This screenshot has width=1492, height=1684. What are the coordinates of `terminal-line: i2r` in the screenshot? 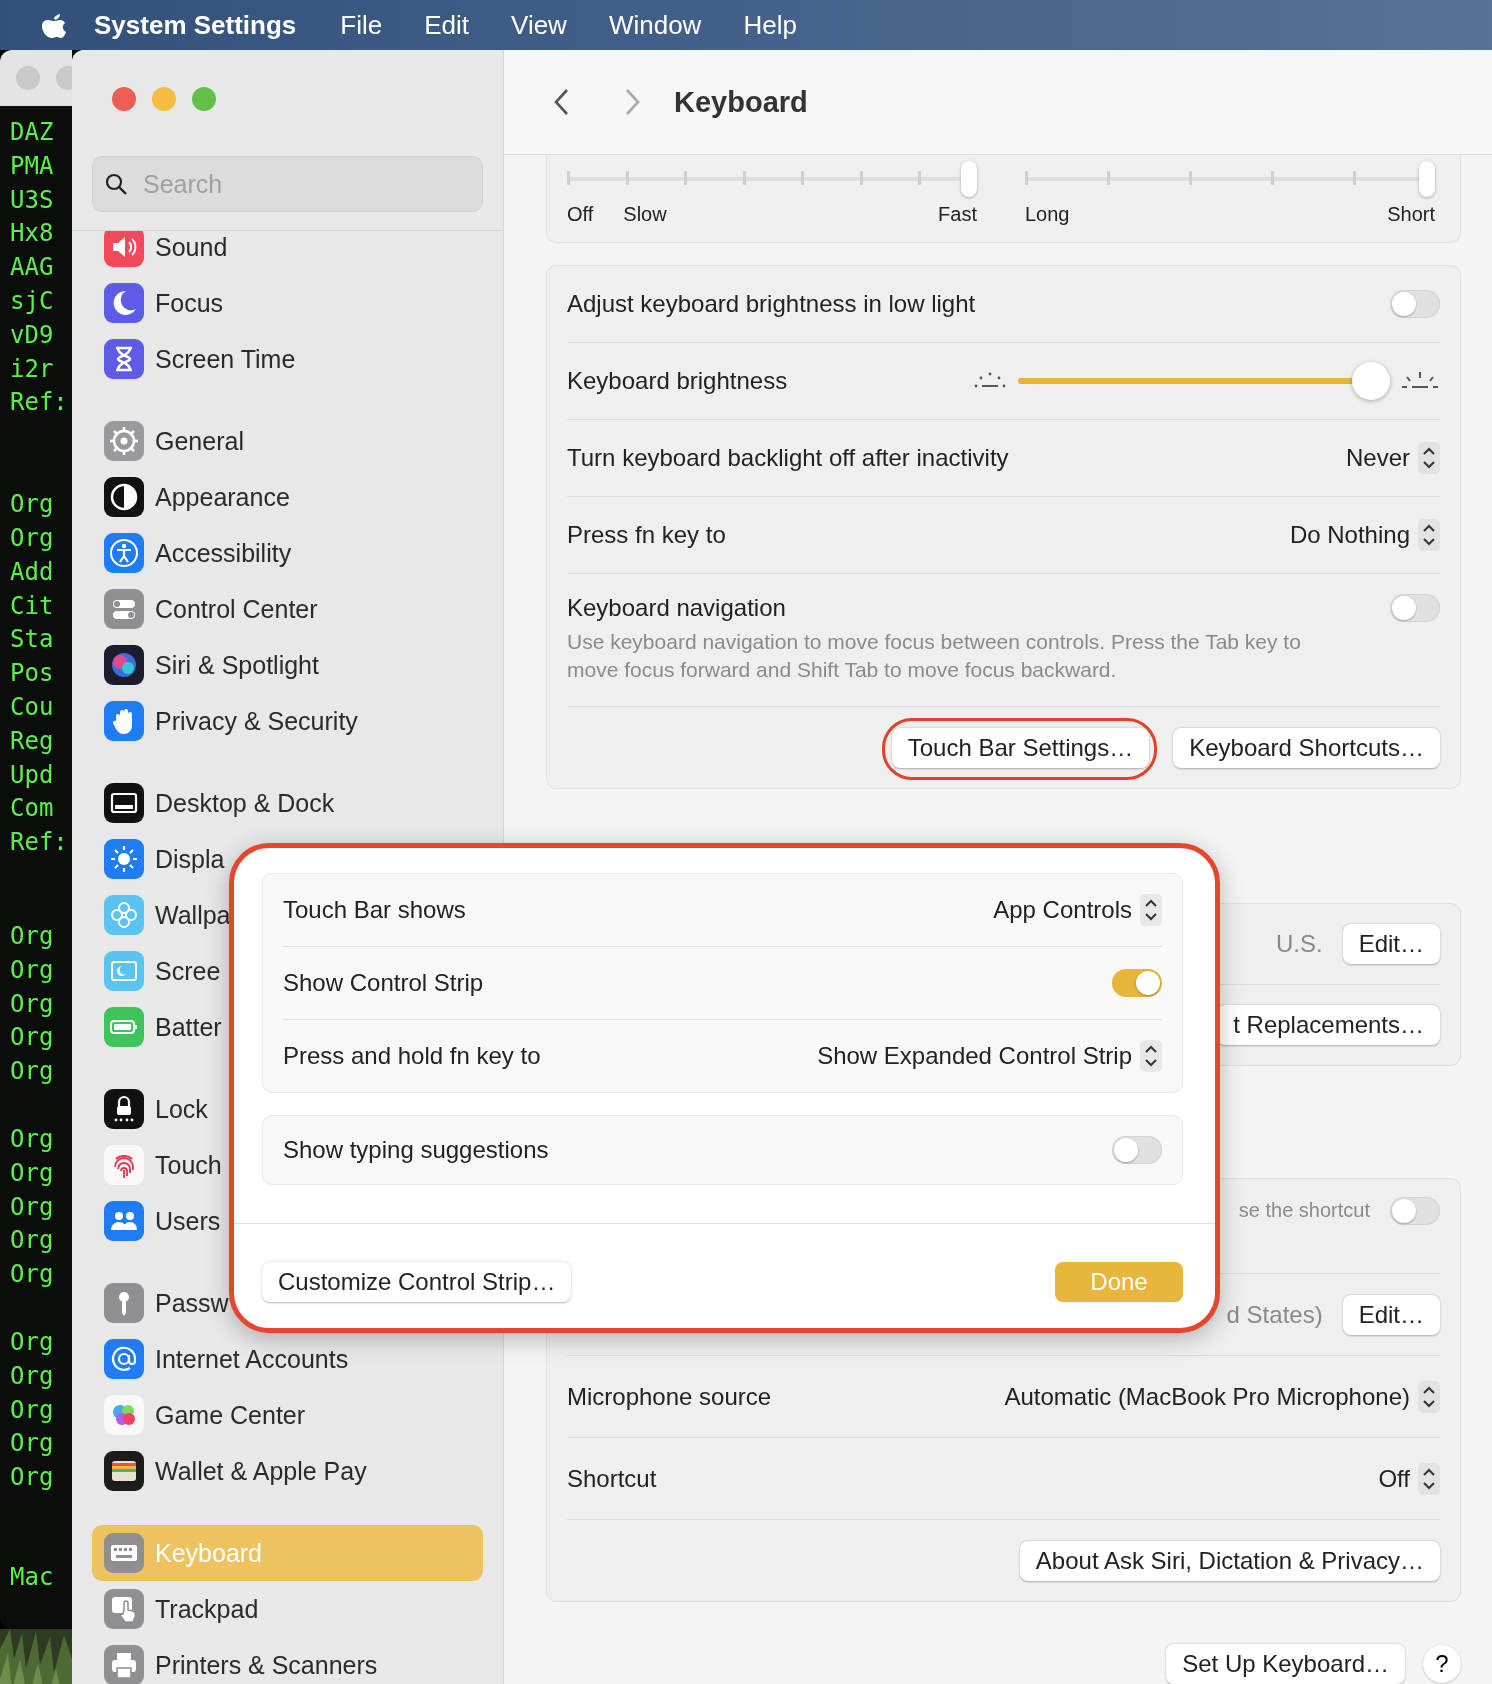 It's located at (32, 369).